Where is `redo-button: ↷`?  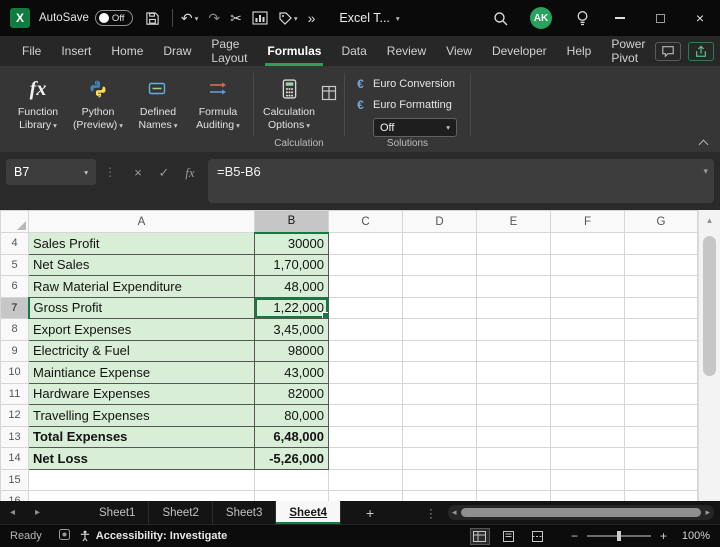
redo-button: ↷ is located at coordinates (214, 18).